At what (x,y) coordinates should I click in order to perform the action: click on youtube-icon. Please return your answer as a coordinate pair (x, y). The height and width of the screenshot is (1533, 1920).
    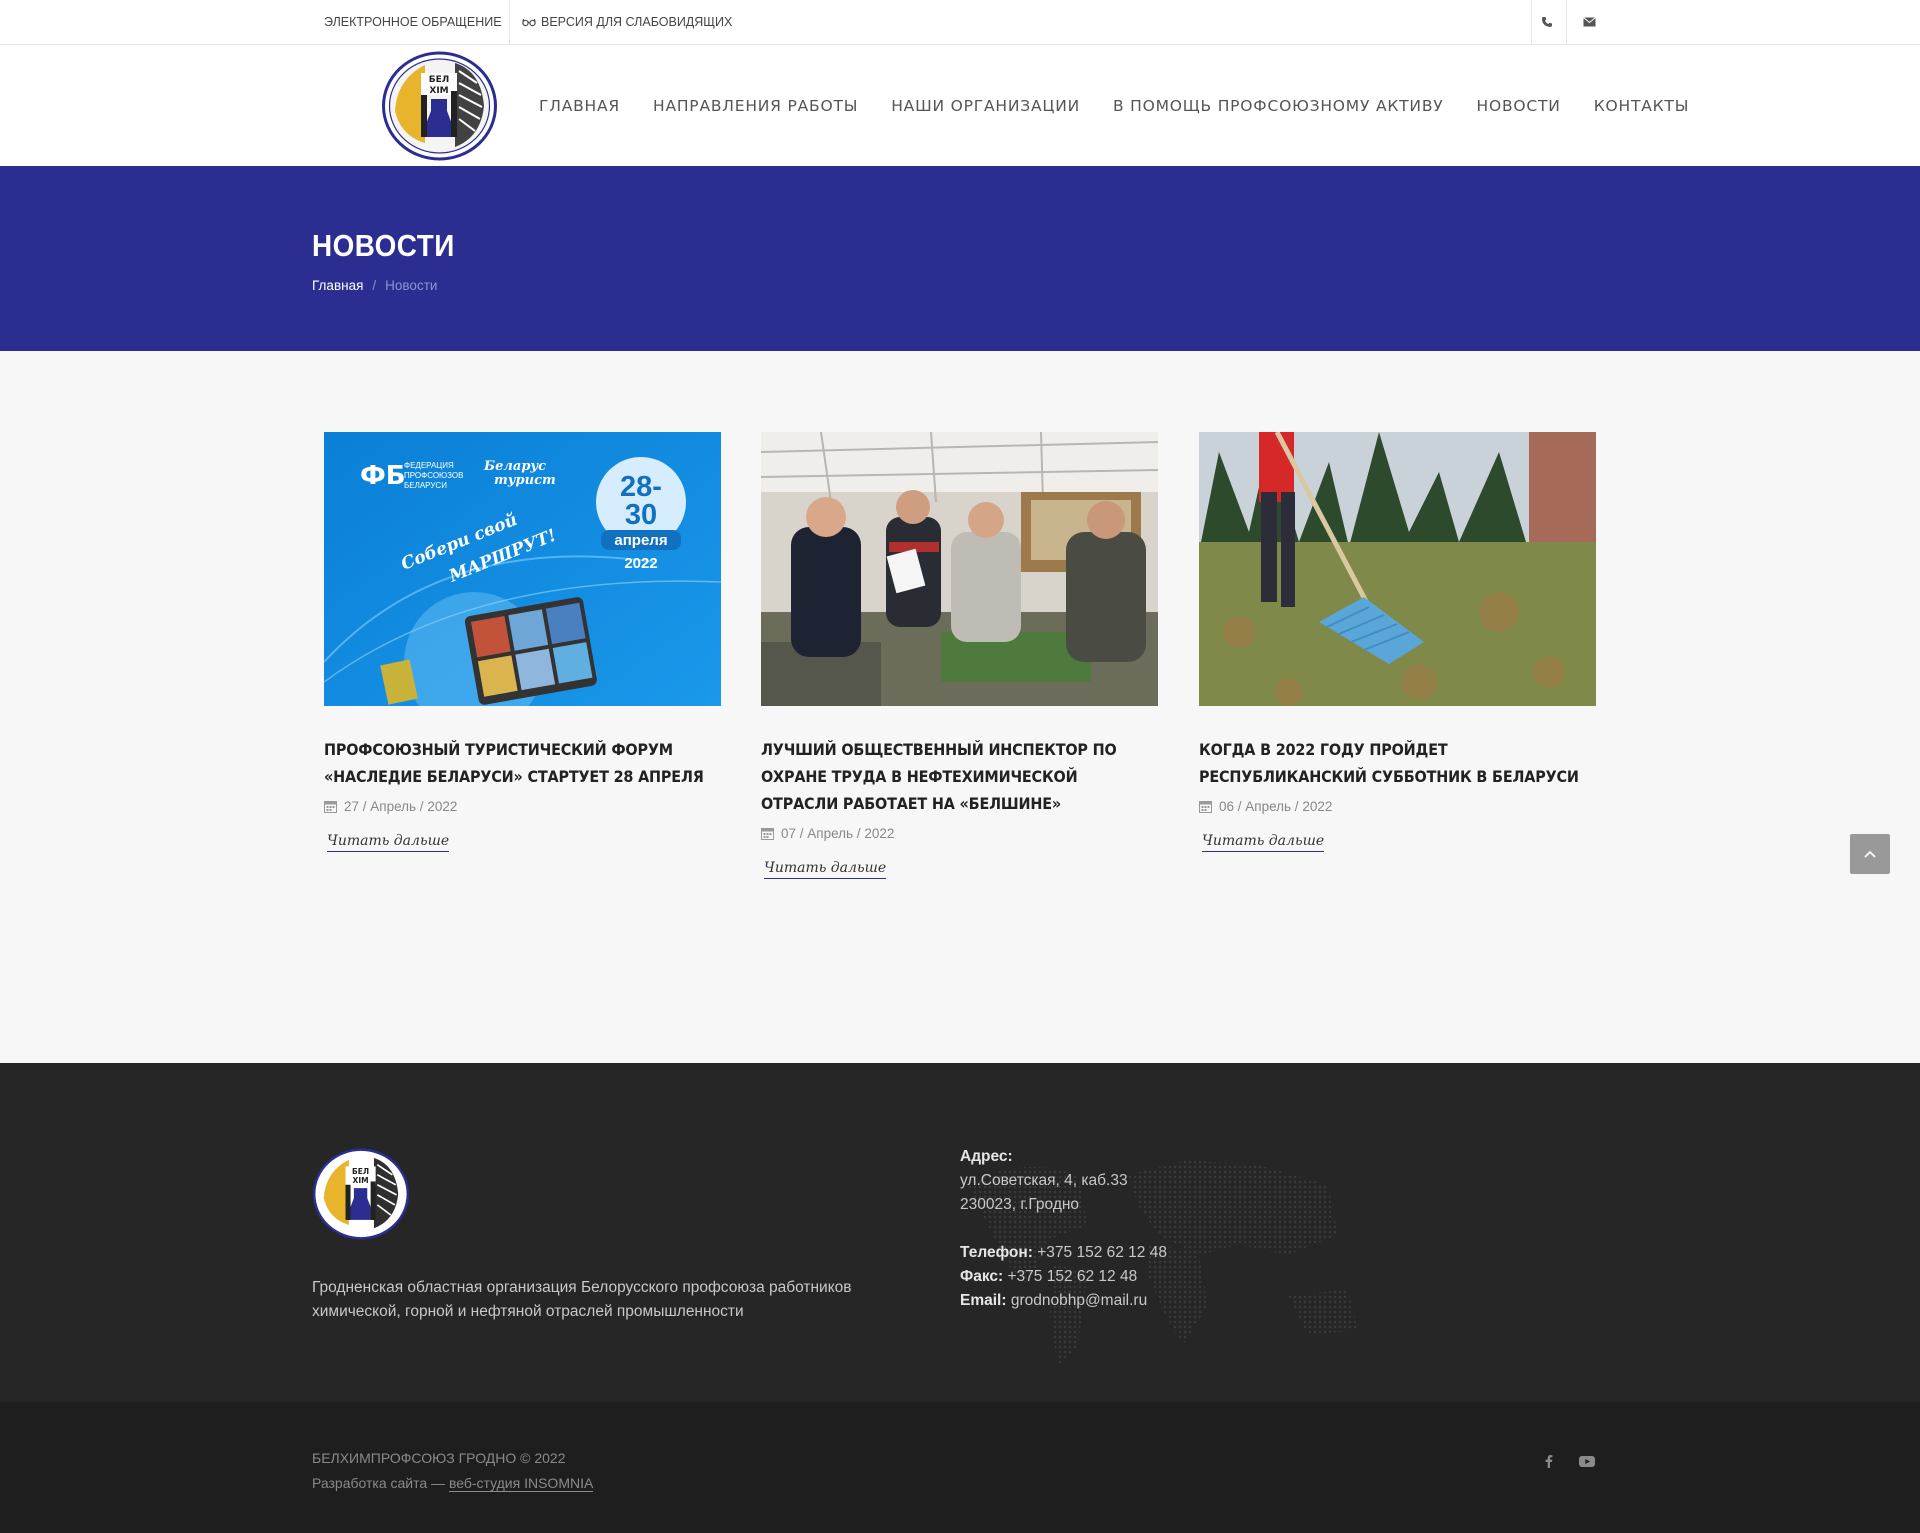
    Looking at the image, I should click on (1587, 1461).